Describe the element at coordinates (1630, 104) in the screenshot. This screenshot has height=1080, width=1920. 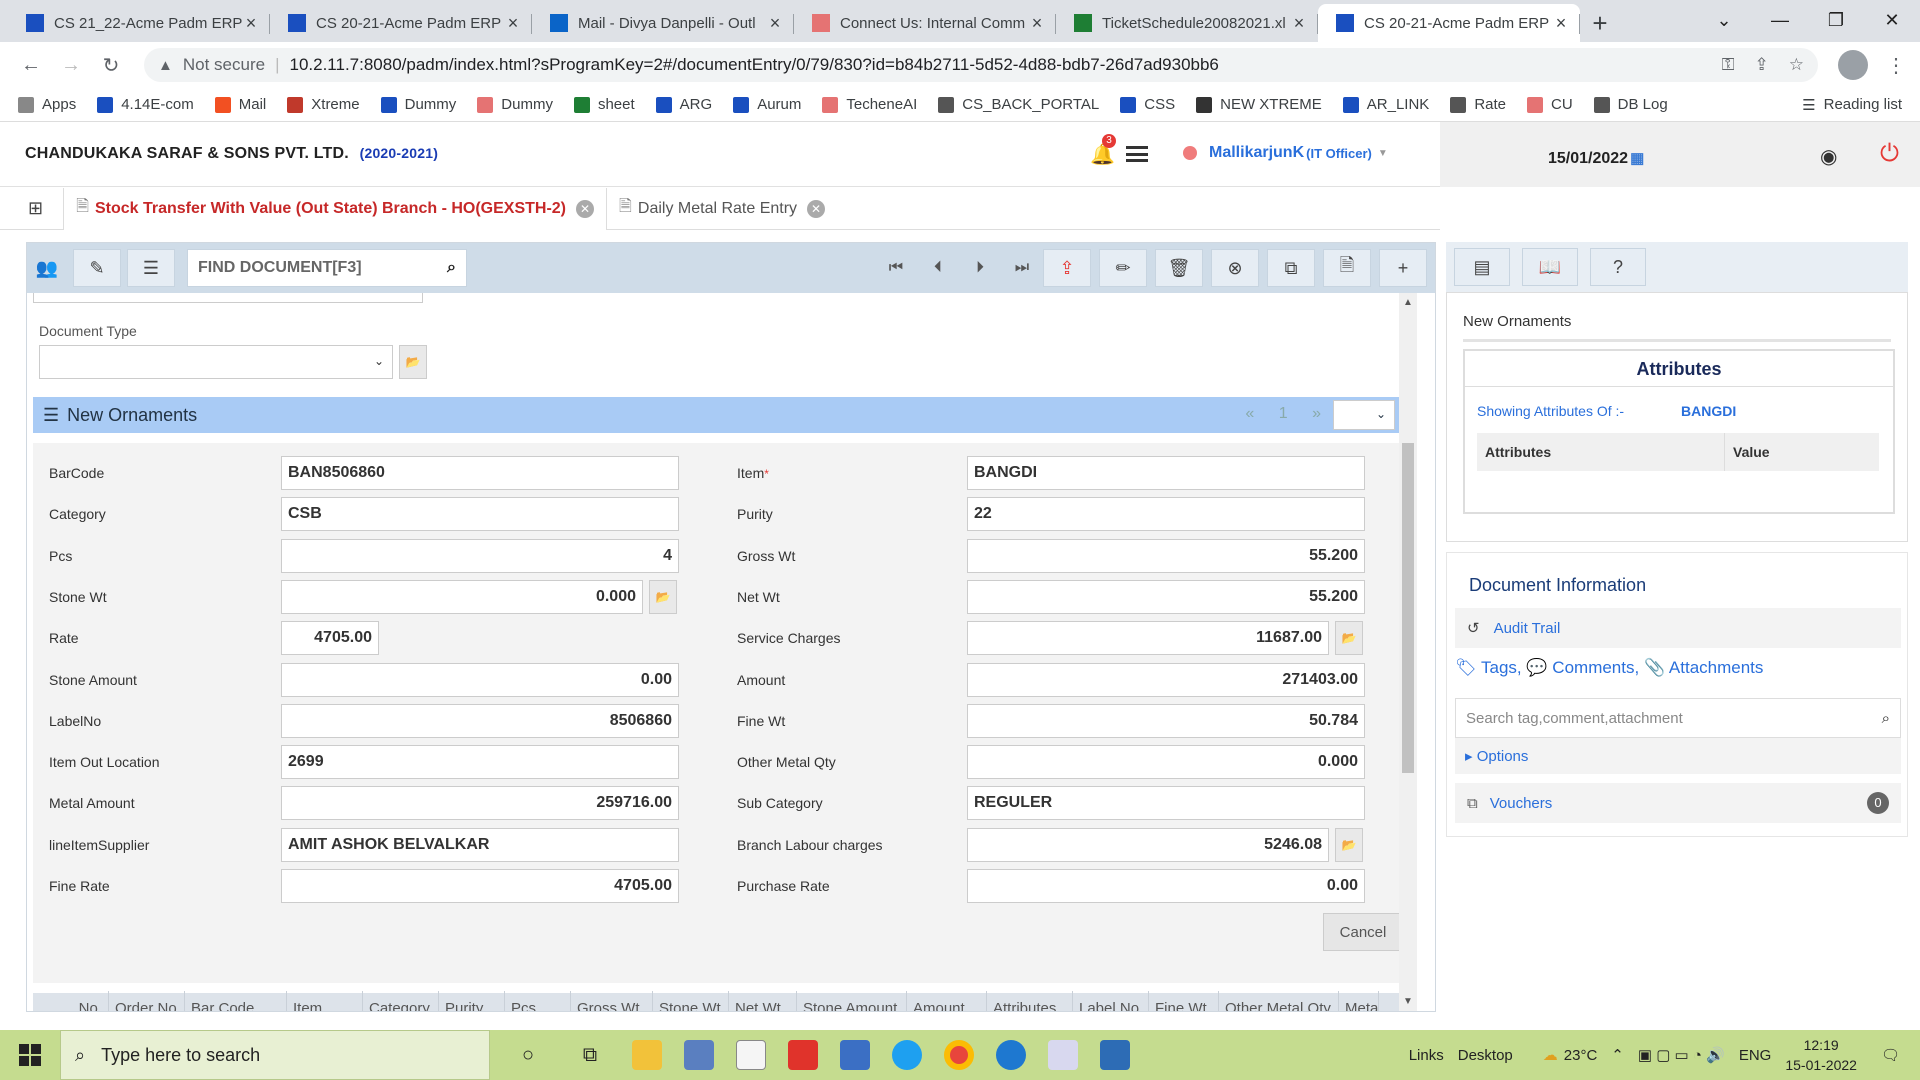
I see `bookmark-item: DB Log` at that location.